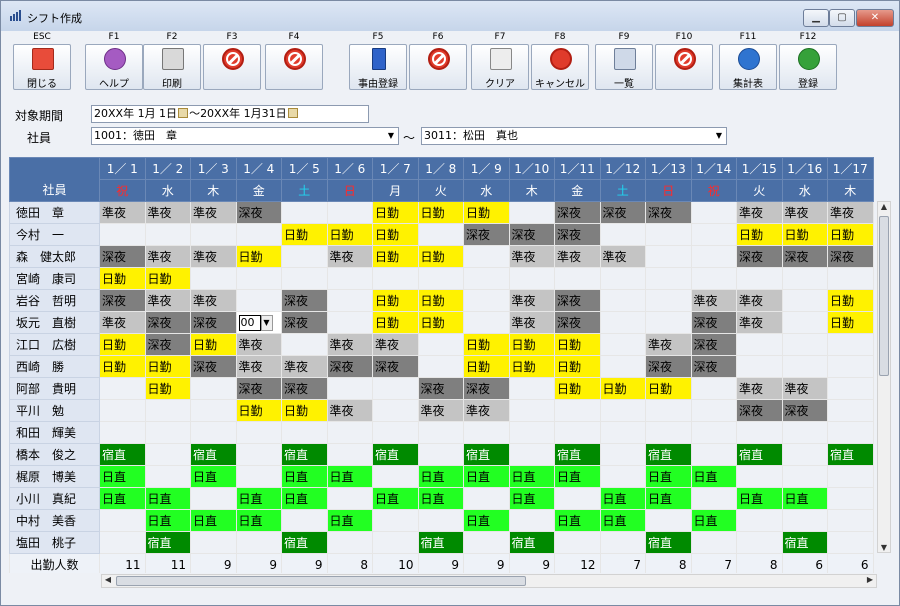 This screenshot has width=900, height=606. I want to click on minimize-button: ▁, so click(816, 18).